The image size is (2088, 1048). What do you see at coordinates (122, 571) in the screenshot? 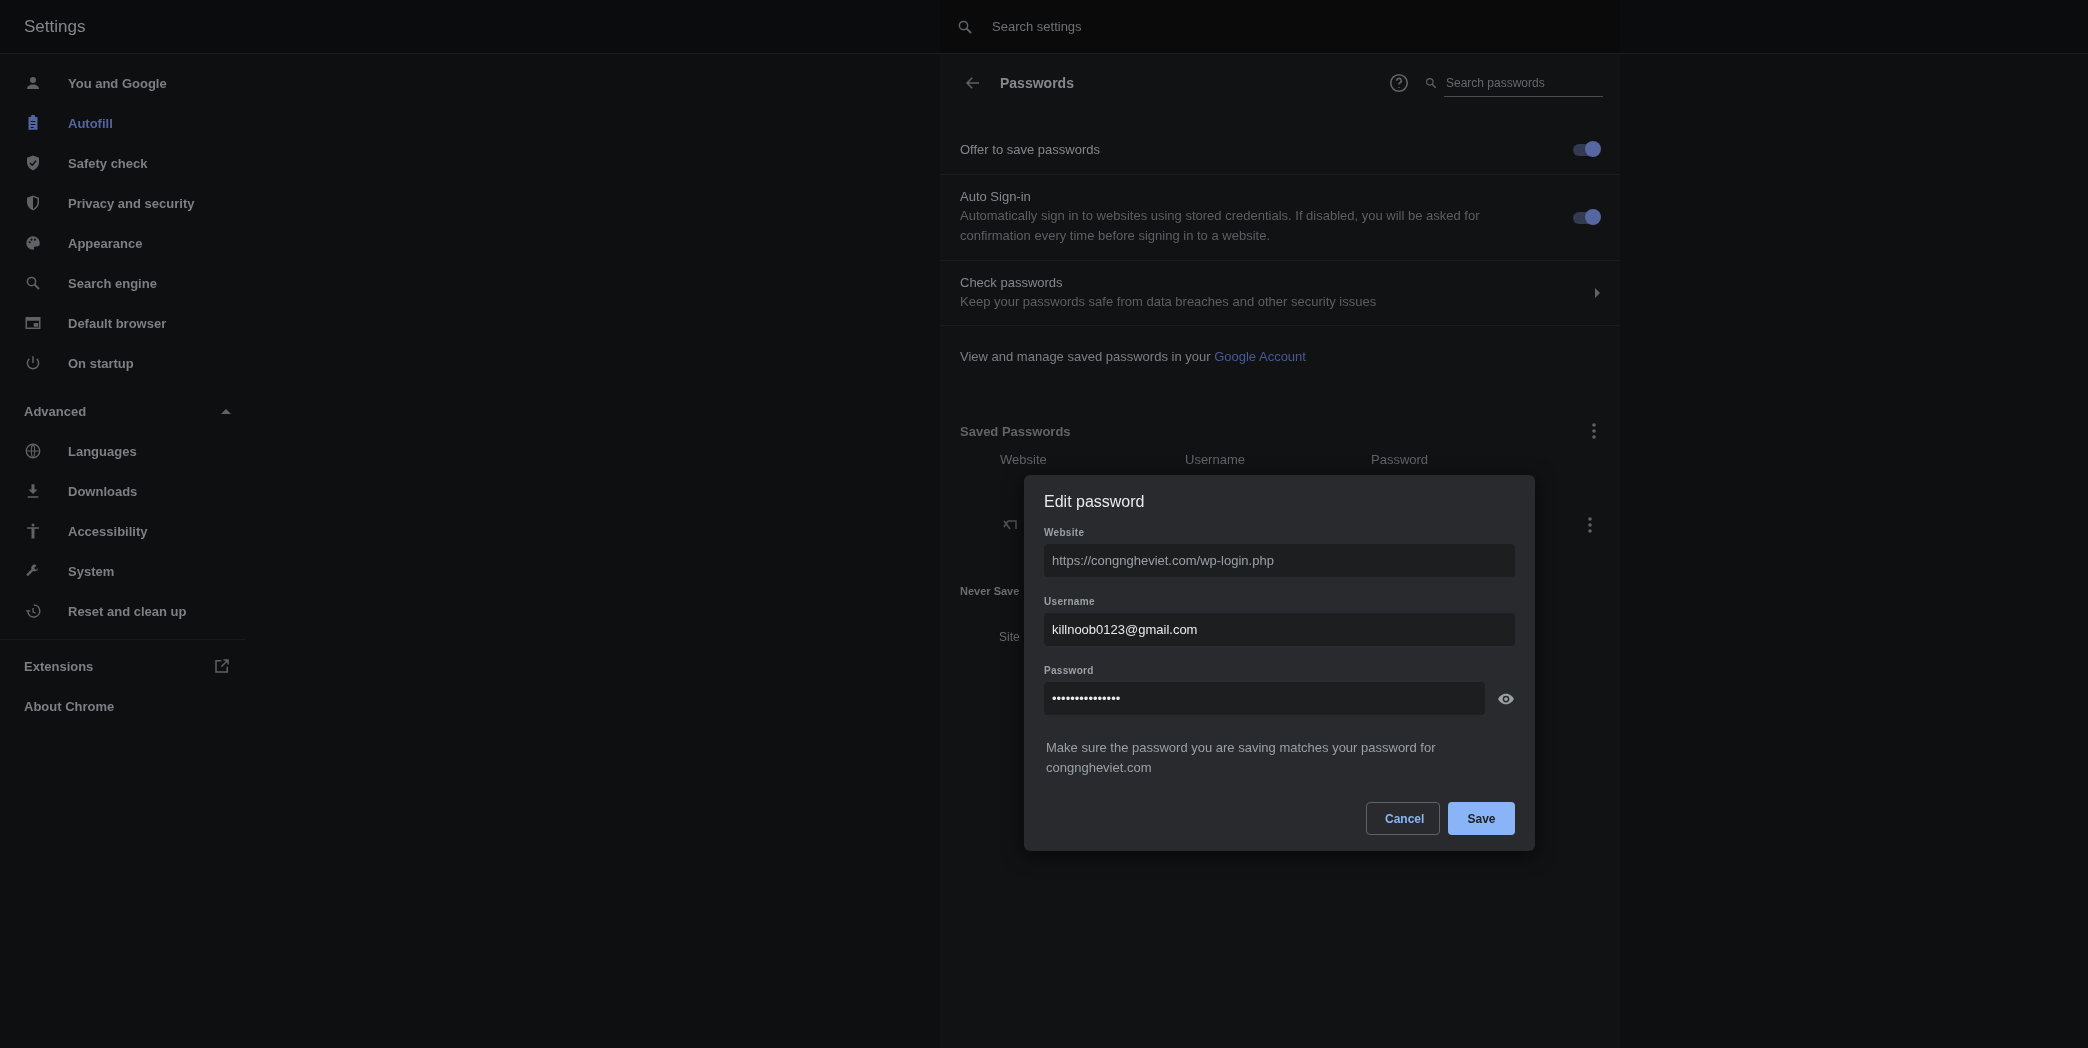
I see `sidebar-item: System` at bounding box center [122, 571].